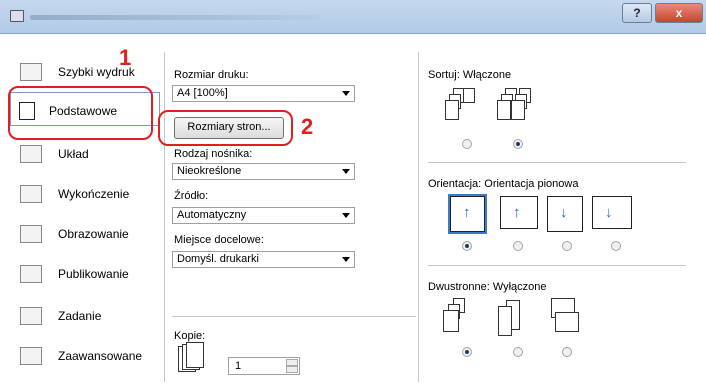 The width and height of the screenshot is (706, 385). What do you see at coordinates (31, 316) in the screenshot?
I see `job-icon` at bounding box center [31, 316].